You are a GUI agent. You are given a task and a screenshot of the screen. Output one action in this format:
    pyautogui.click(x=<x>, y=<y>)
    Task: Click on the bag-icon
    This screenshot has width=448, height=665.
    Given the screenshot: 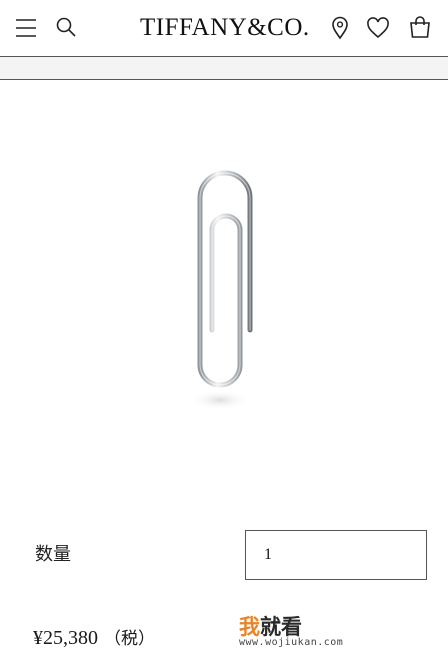 What is the action you would take?
    pyautogui.click(x=420, y=27)
    